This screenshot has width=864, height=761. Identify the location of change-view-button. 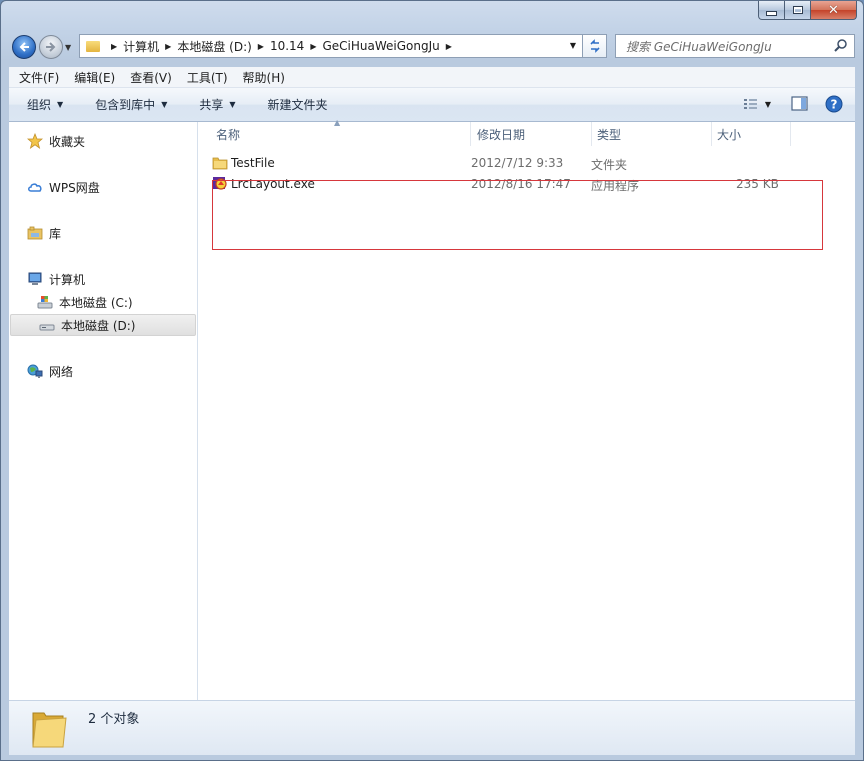
(752, 104).